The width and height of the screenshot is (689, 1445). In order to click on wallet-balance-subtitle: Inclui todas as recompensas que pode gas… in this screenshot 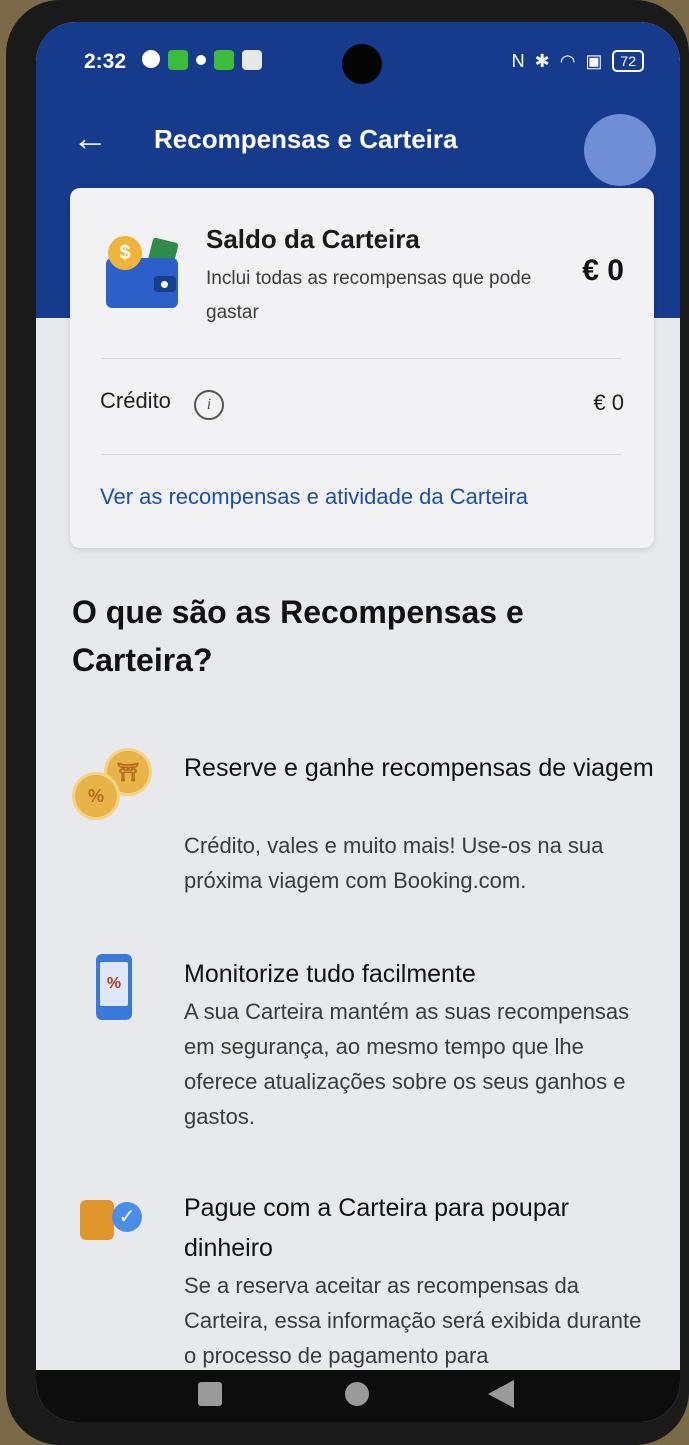, I will do `click(369, 295)`.